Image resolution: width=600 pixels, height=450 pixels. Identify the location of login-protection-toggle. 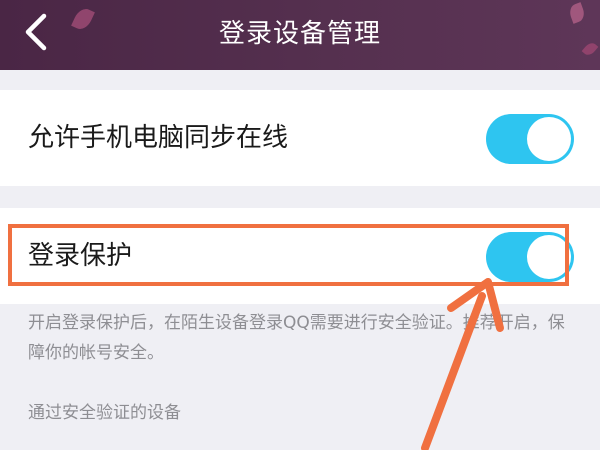
(530, 257).